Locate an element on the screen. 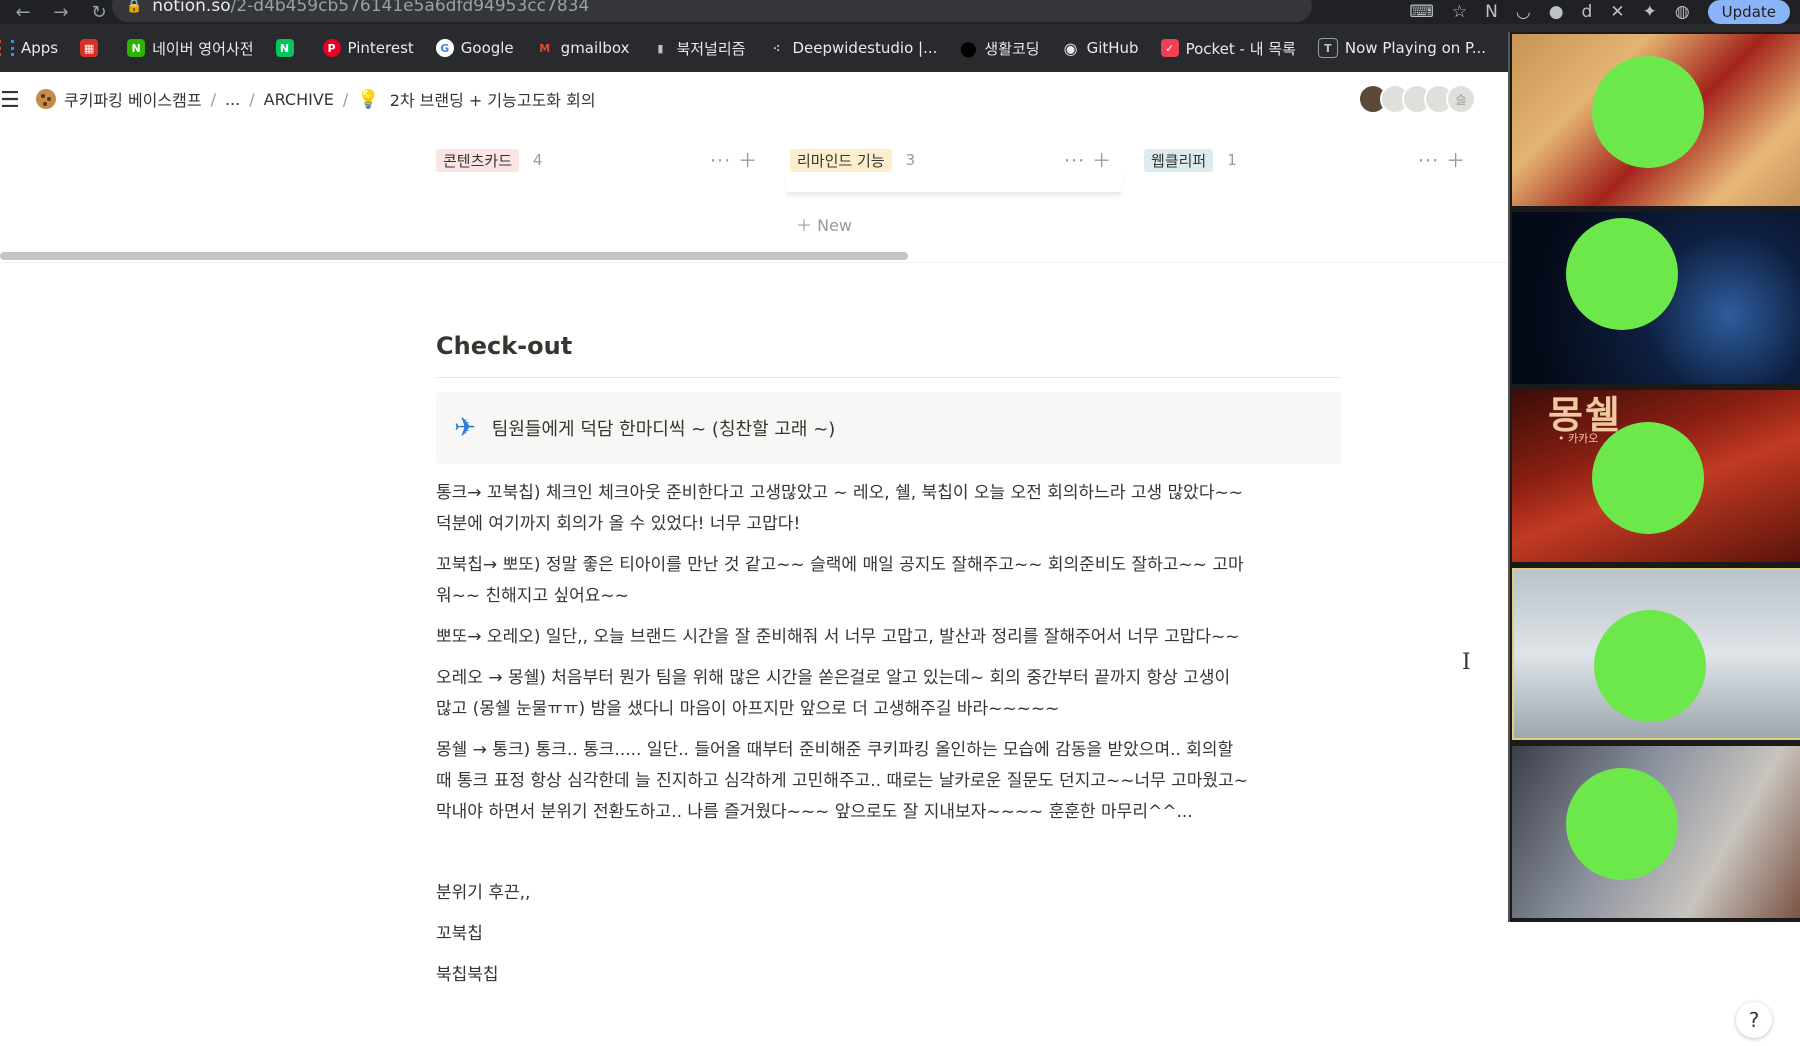 Image resolution: width=1800 pixels, height=1046 pixels. callout-text: 팀원들에게 덕담 한마디씩 ~ (칭찬할 고래 ~) is located at coordinates (663, 429).